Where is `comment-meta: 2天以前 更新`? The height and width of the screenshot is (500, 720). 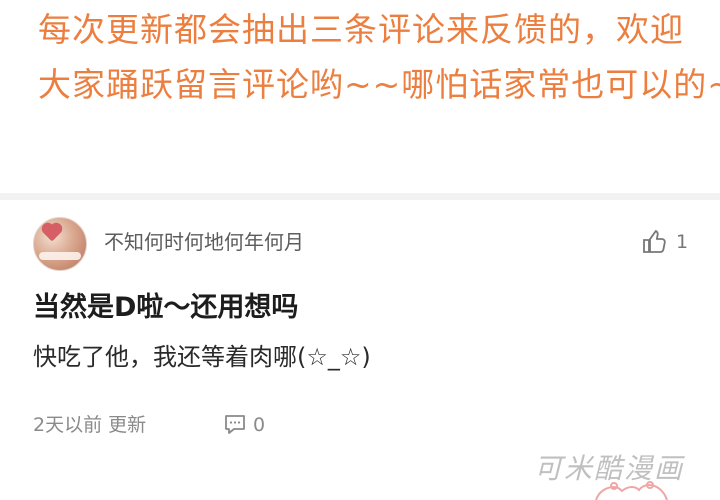
comment-meta: 2天以前 更新 is located at coordinates (89, 425).